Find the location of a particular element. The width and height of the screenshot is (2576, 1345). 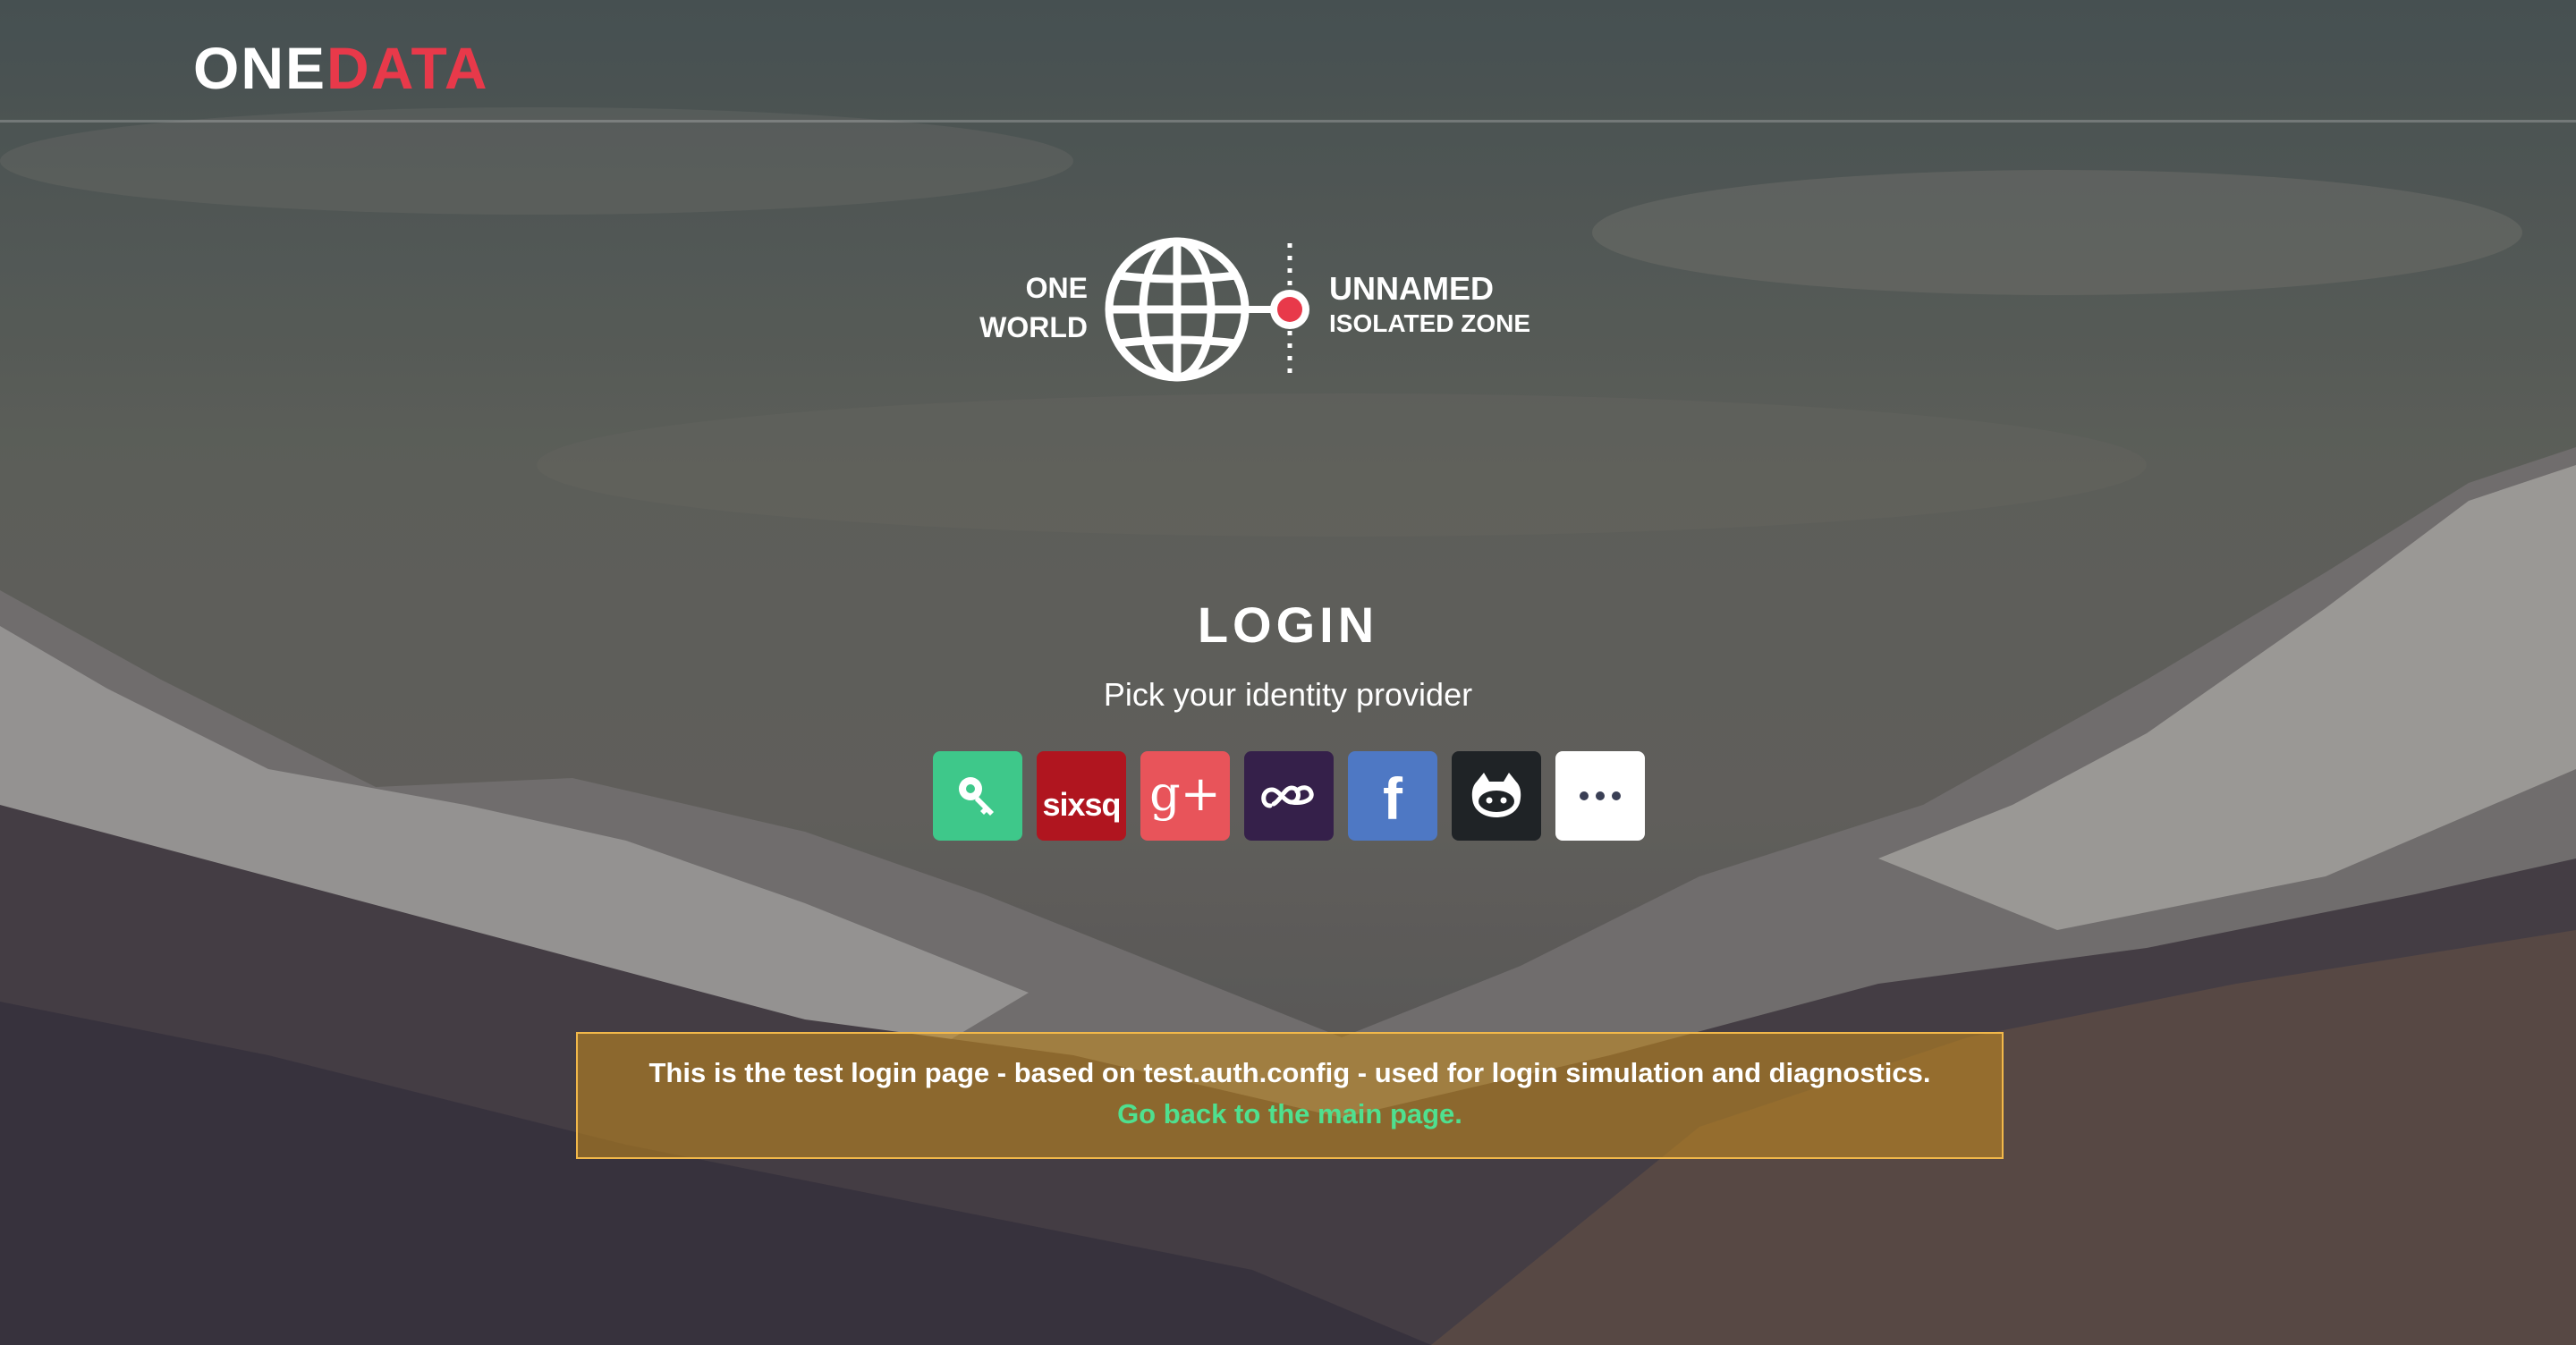

sixsq-provider-button: sixsq is located at coordinates (1081, 796).